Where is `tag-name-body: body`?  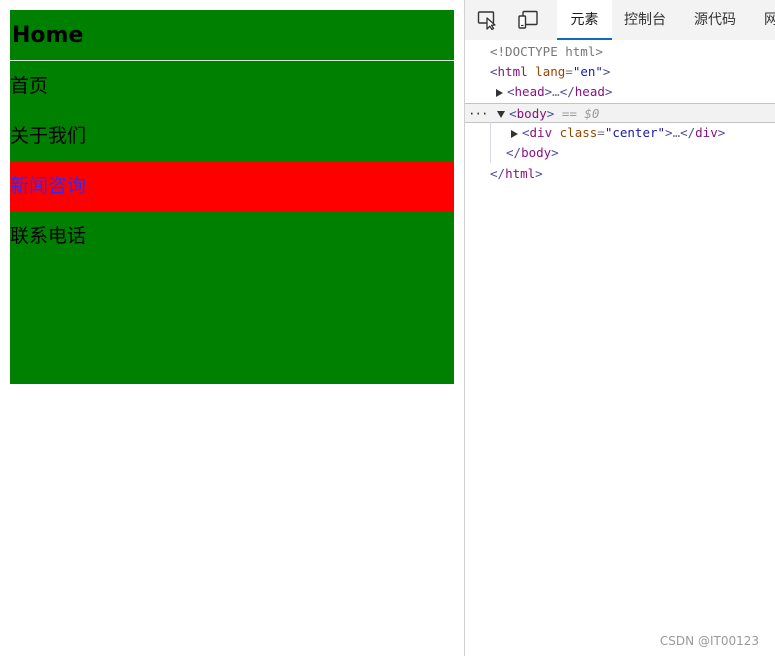
tag-name-body: body is located at coordinates (531, 113).